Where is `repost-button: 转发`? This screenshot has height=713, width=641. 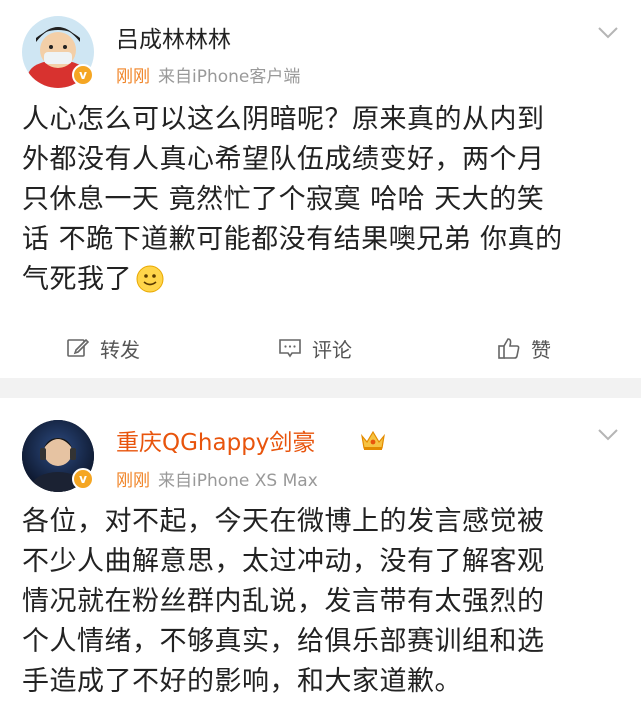
repost-button: 转发 is located at coordinates (103, 348).